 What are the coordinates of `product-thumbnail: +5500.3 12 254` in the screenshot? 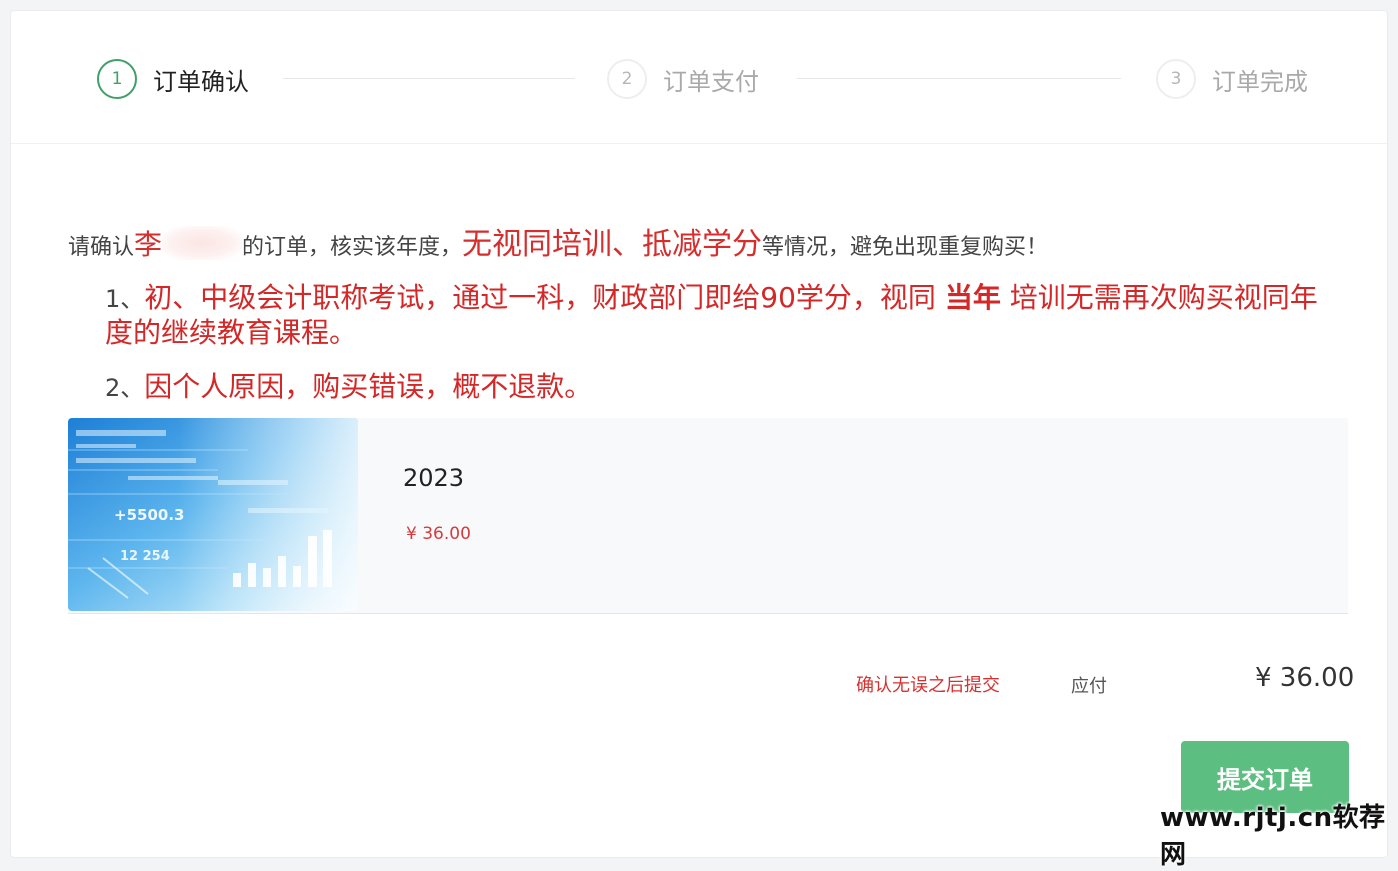 It's located at (213, 514).